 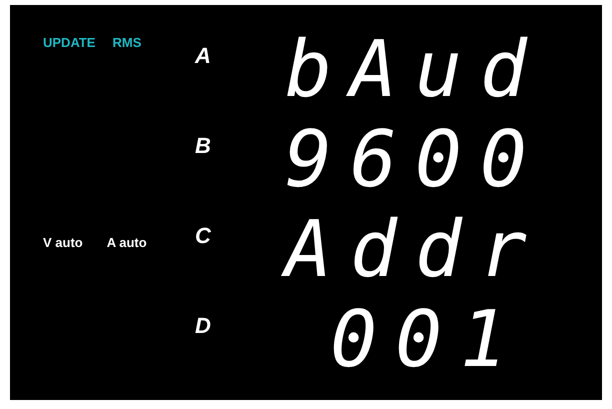 What do you see at coordinates (203, 236) in the screenshot?
I see `channel-label: C` at bounding box center [203, 236].